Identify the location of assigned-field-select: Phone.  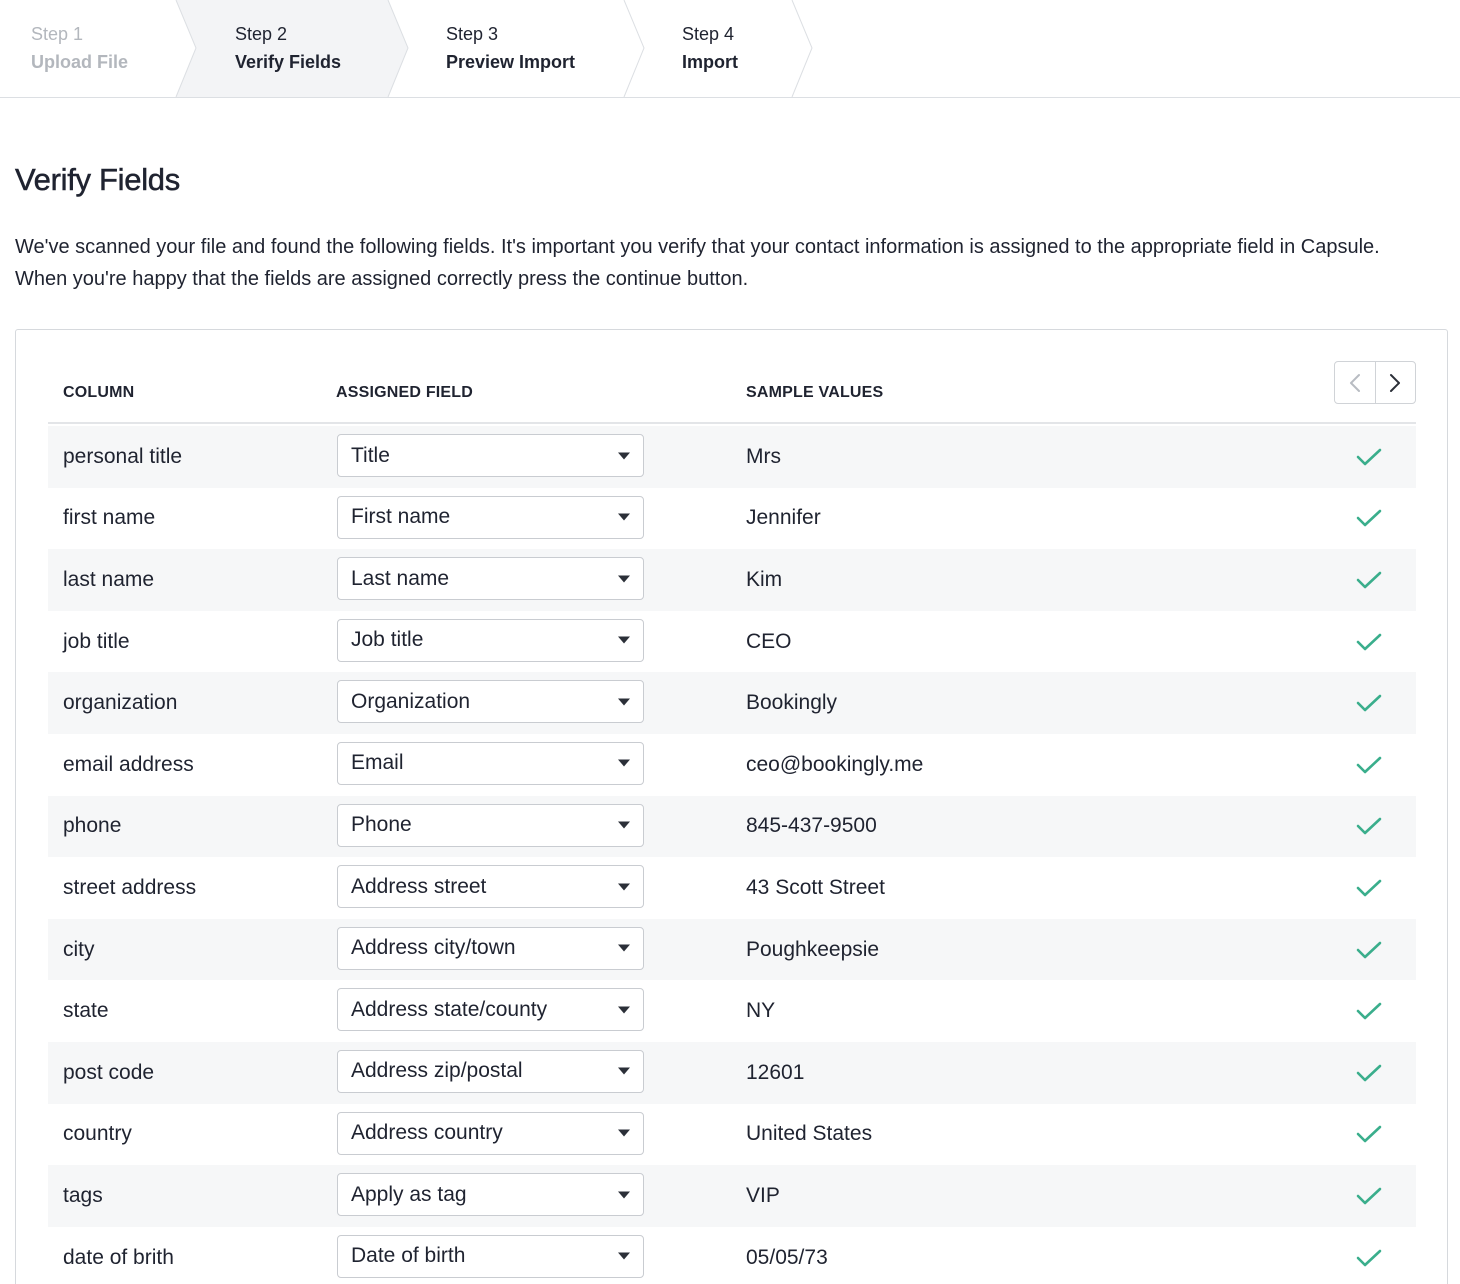
(490, 825).